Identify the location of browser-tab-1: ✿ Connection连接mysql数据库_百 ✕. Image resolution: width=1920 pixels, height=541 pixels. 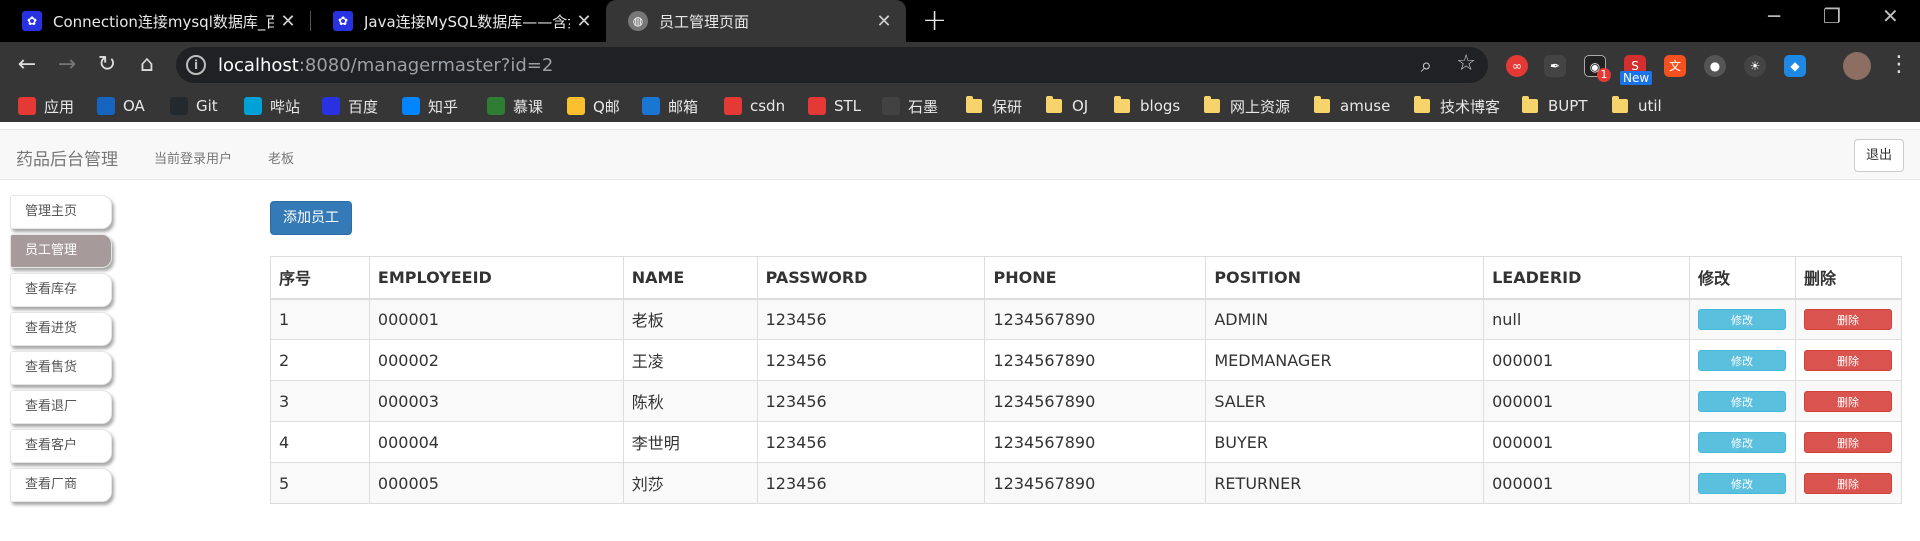
(155, 21).